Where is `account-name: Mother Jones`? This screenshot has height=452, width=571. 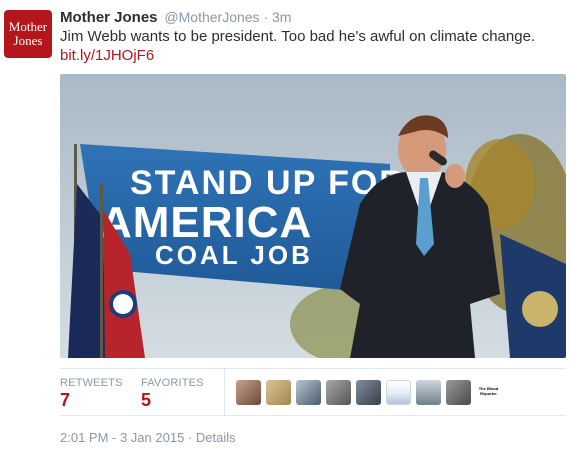
account-name: Mother Jones is located at coordinates (109, 17).